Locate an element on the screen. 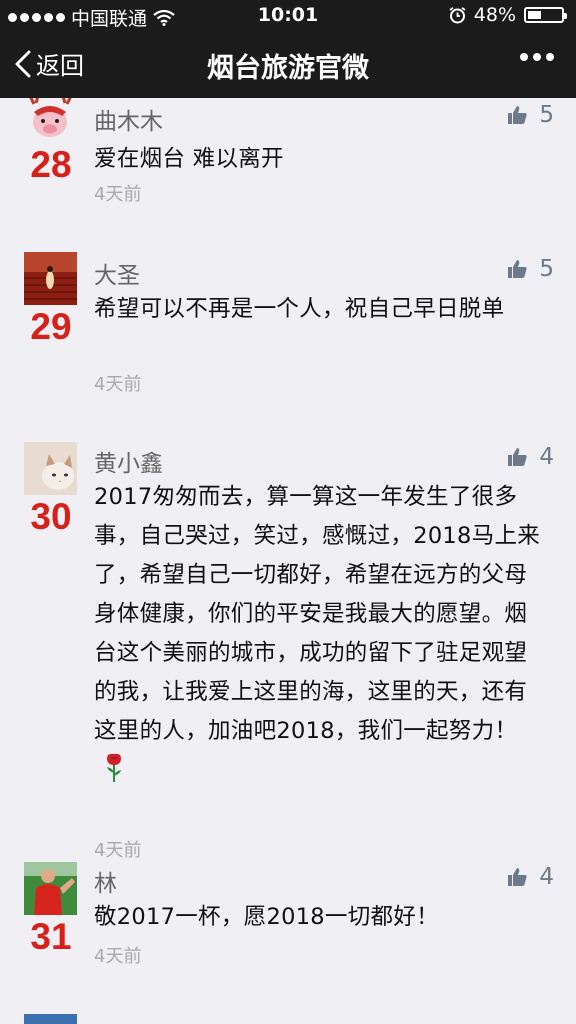  rank-number: 30 is located at coordinates (51, 516).